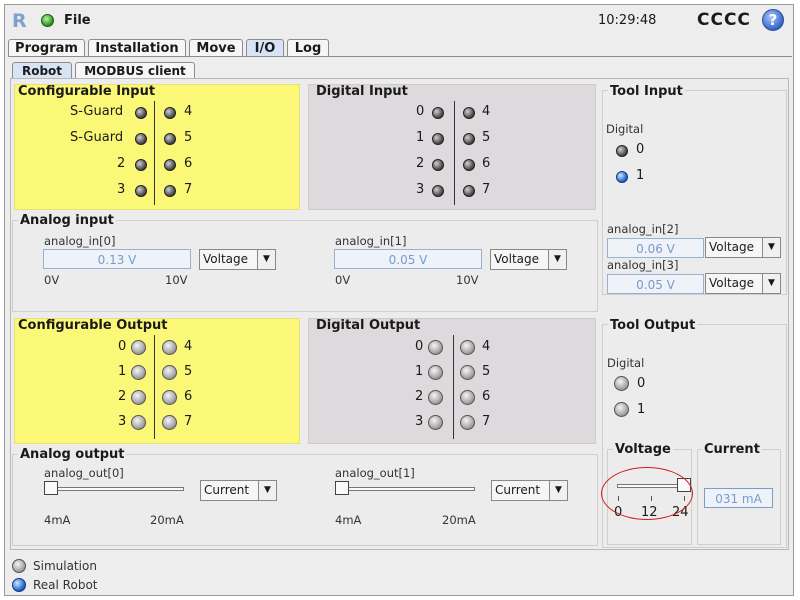 This screenshot has width=800, height=600. I want to click on ci-label-0: S-Guard, so click(97, 111).